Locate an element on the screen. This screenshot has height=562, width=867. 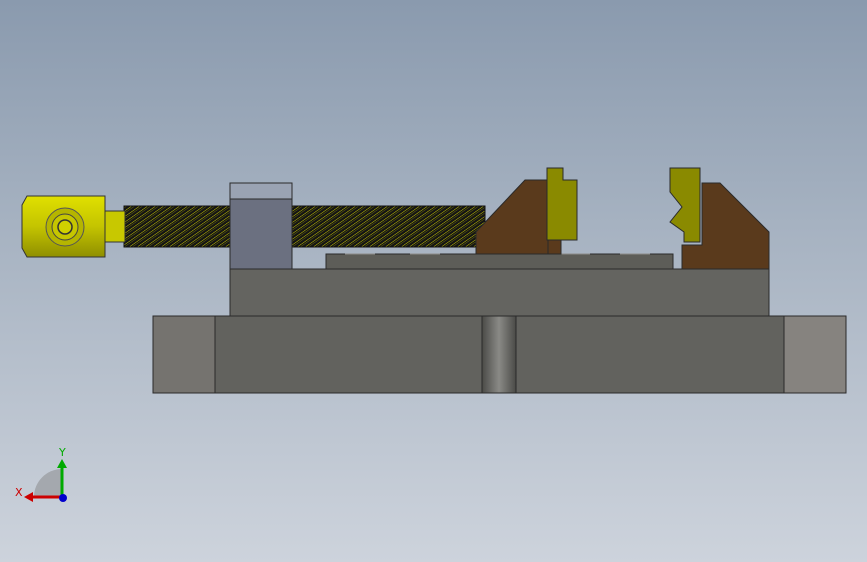
base-left-cap is located at coordinates (184, 354).